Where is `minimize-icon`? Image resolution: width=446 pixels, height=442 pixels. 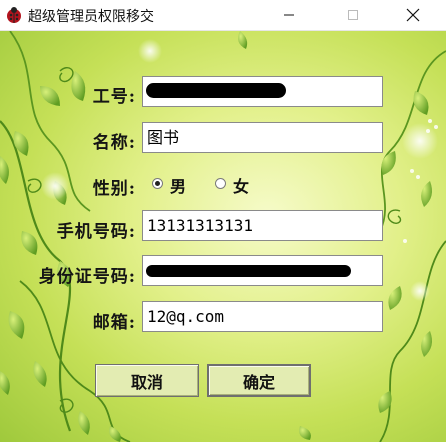
minimize-icon is located at coordinates (289, 15).